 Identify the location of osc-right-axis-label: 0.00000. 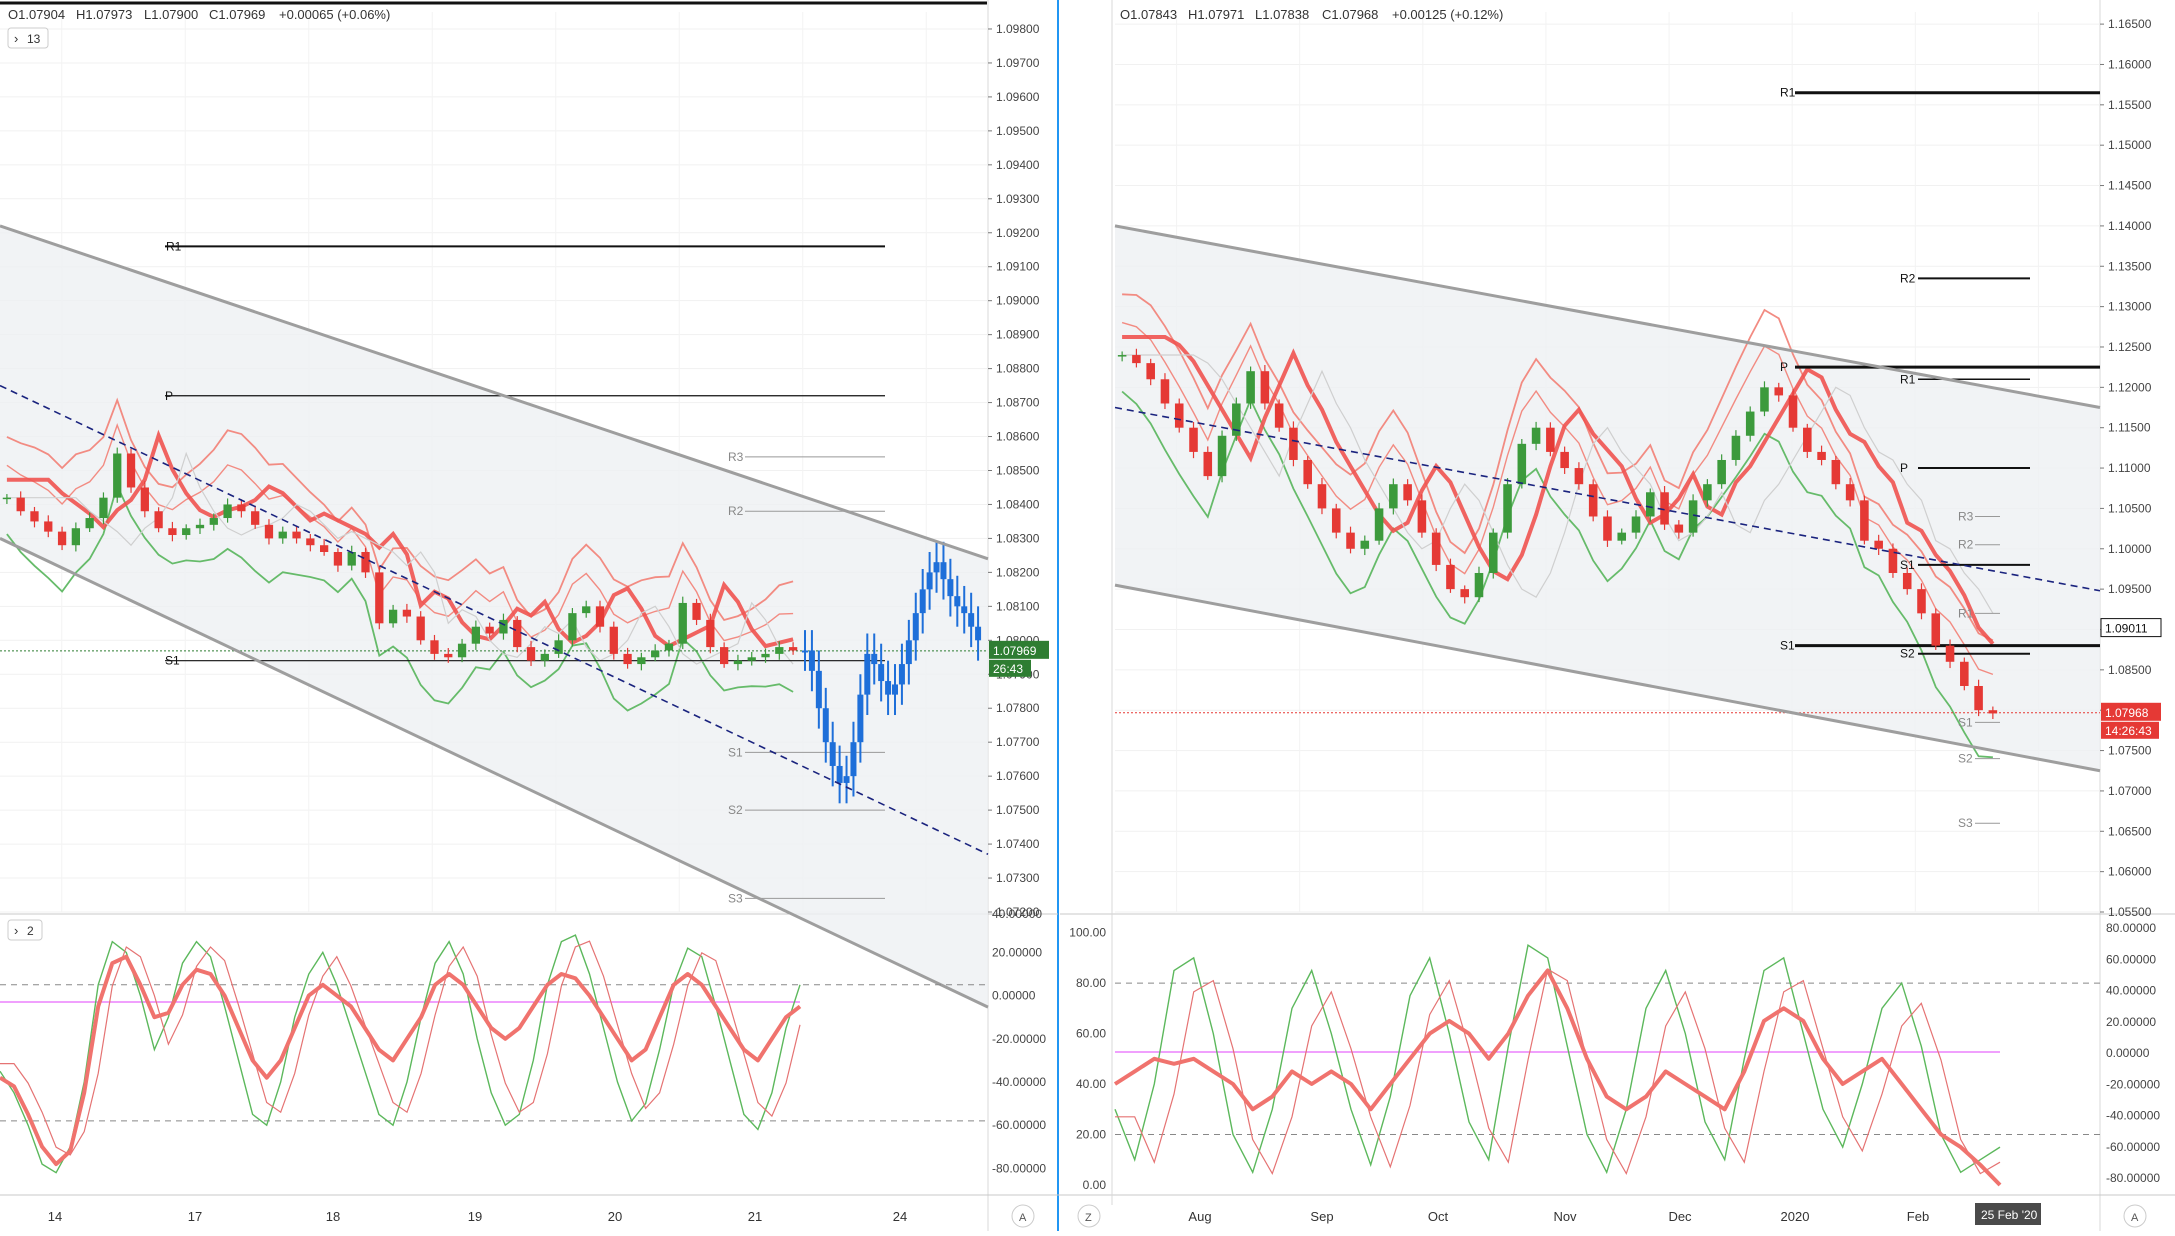
(2128, 1053).